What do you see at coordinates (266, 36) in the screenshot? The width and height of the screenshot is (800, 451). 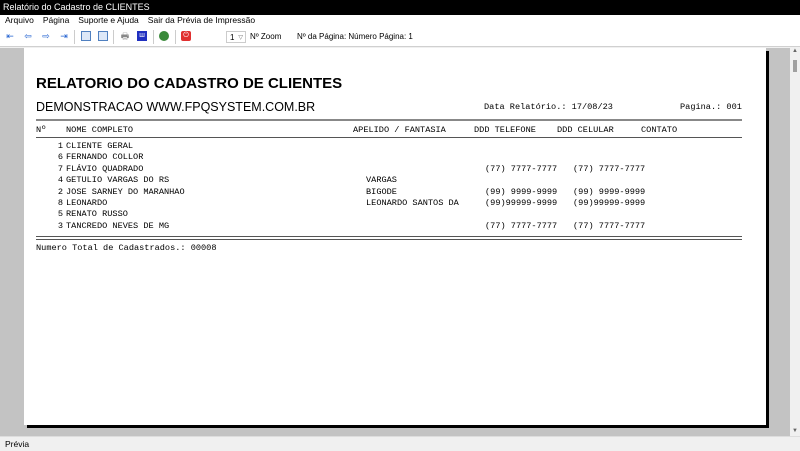 I see `zoom-label: Nº Zoom` at bounding box center [266, 36].